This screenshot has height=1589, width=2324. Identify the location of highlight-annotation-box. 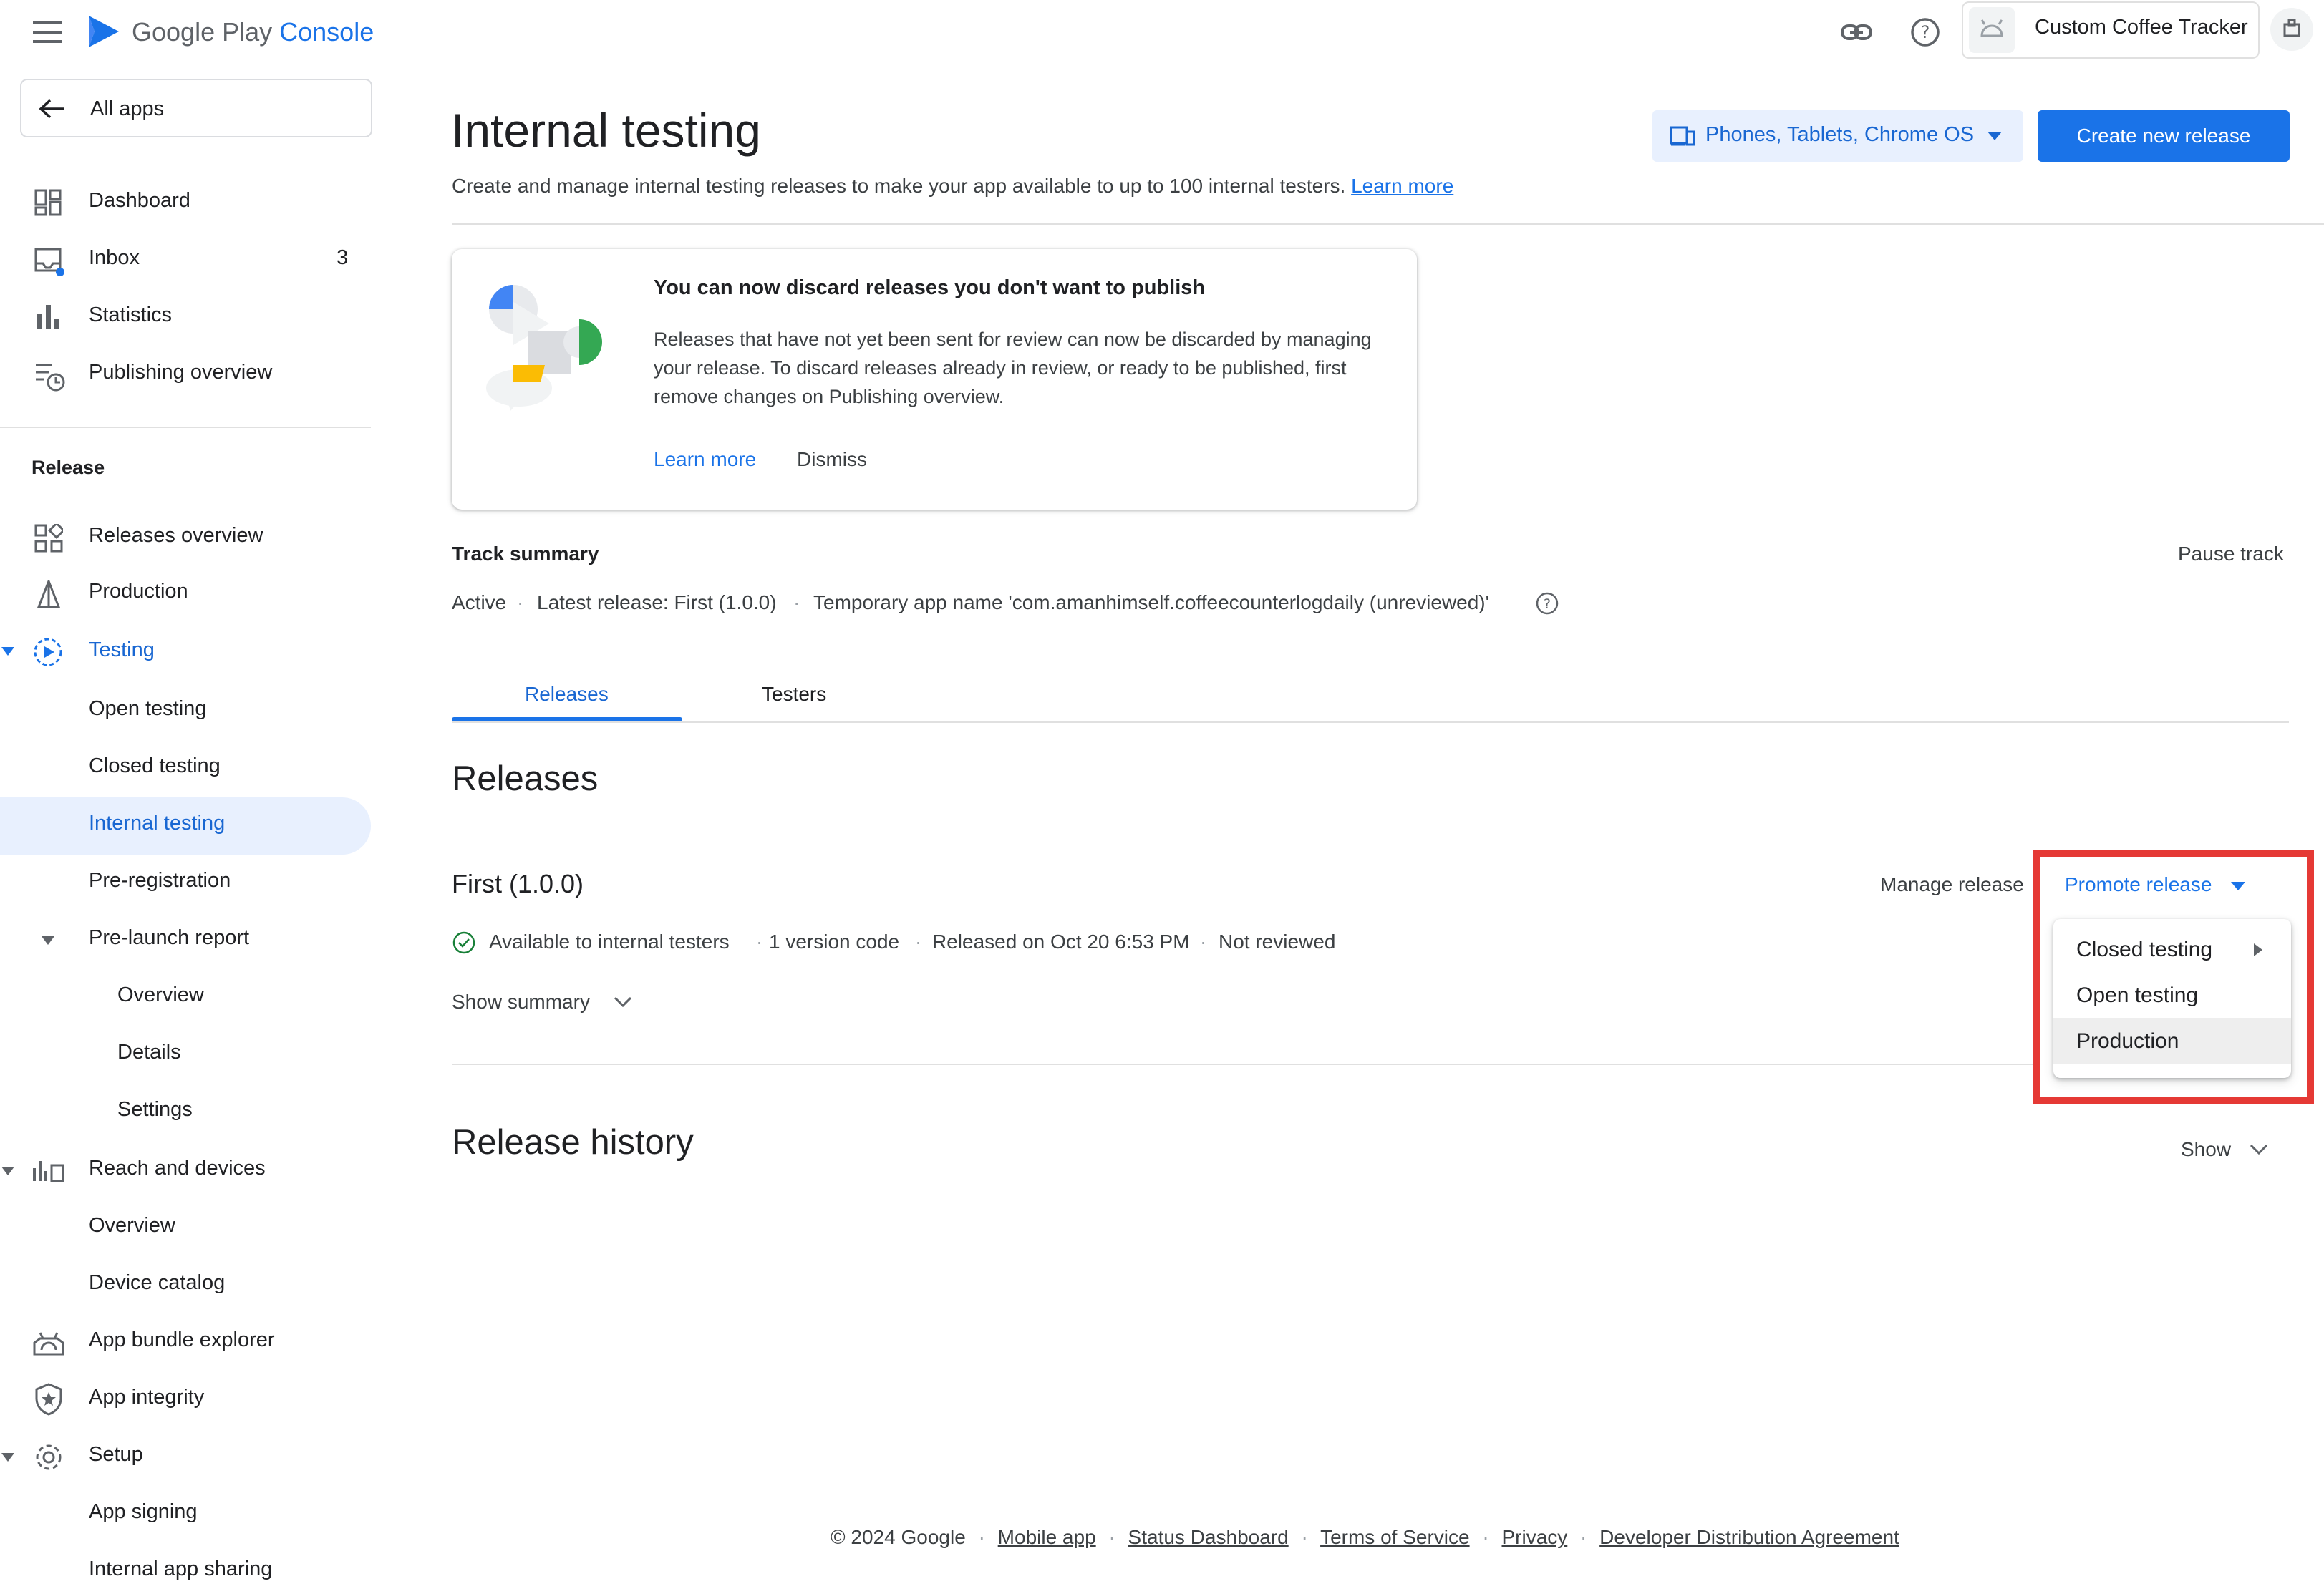
(2173, 977).